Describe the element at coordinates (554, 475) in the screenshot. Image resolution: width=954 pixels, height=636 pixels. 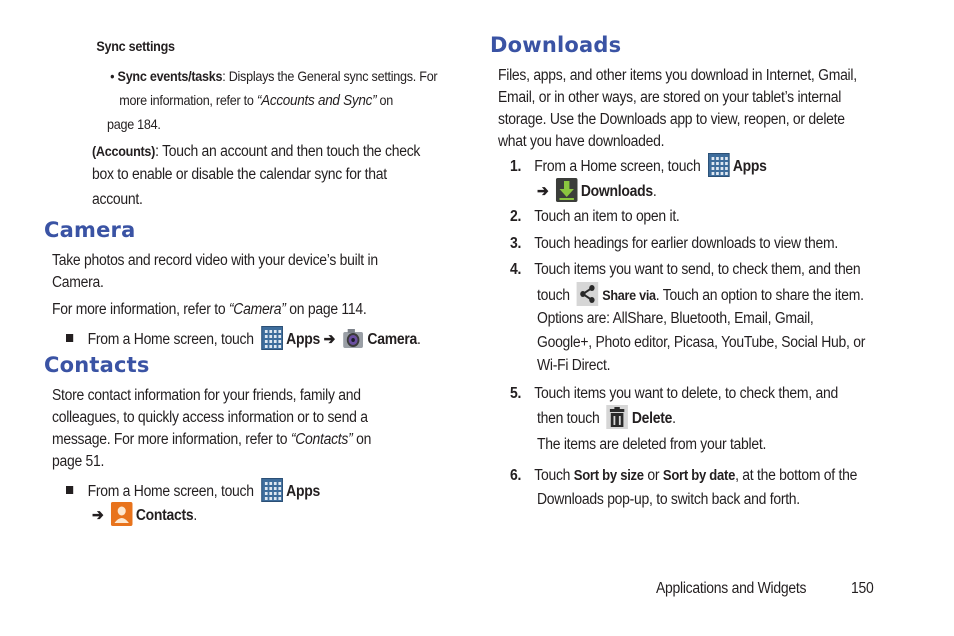
I see `text: Touch` at that location.